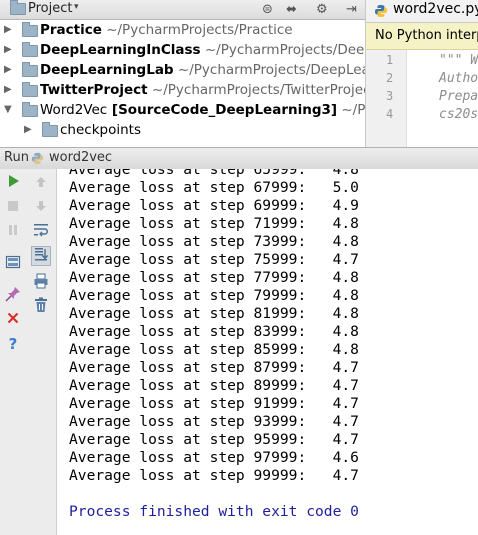 Image resolution: width=478 pixels, height=535 pixels. I want to click on close-icon, so click(13, 320).